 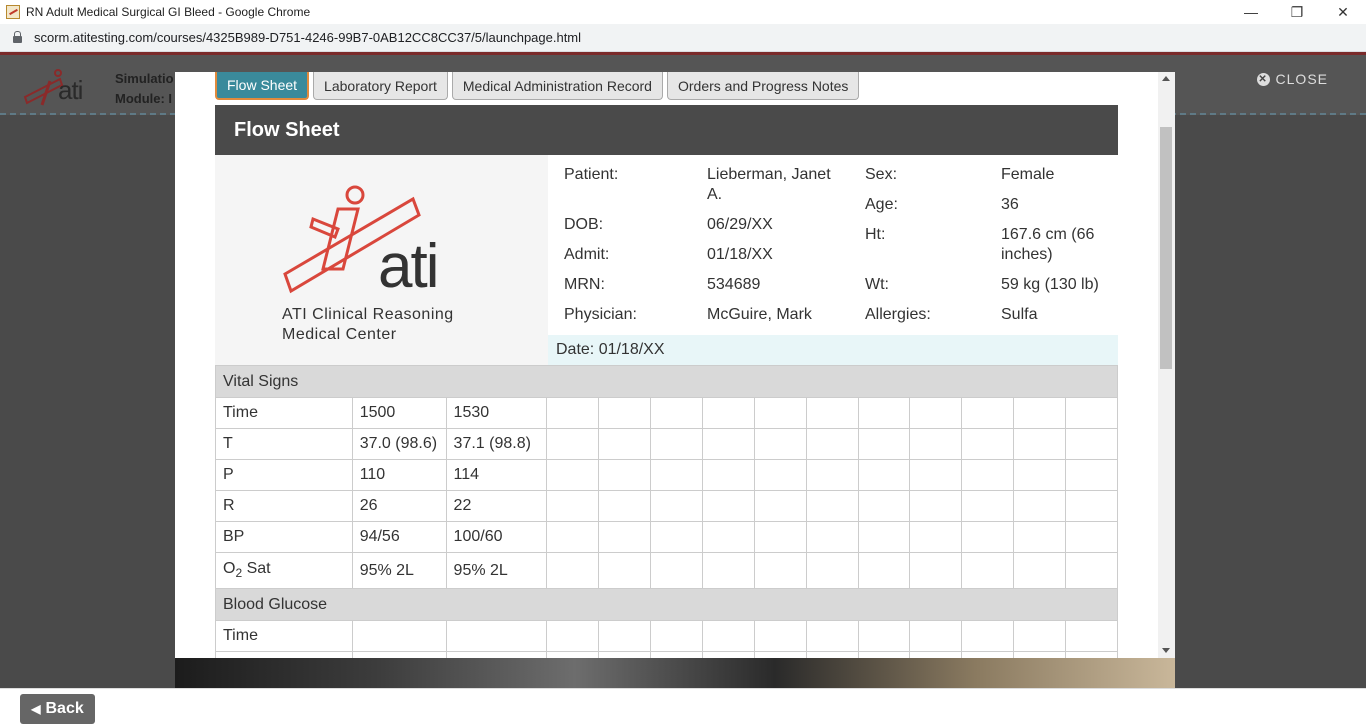 I want to click on cell: 1530, so click(x=496, y=413).